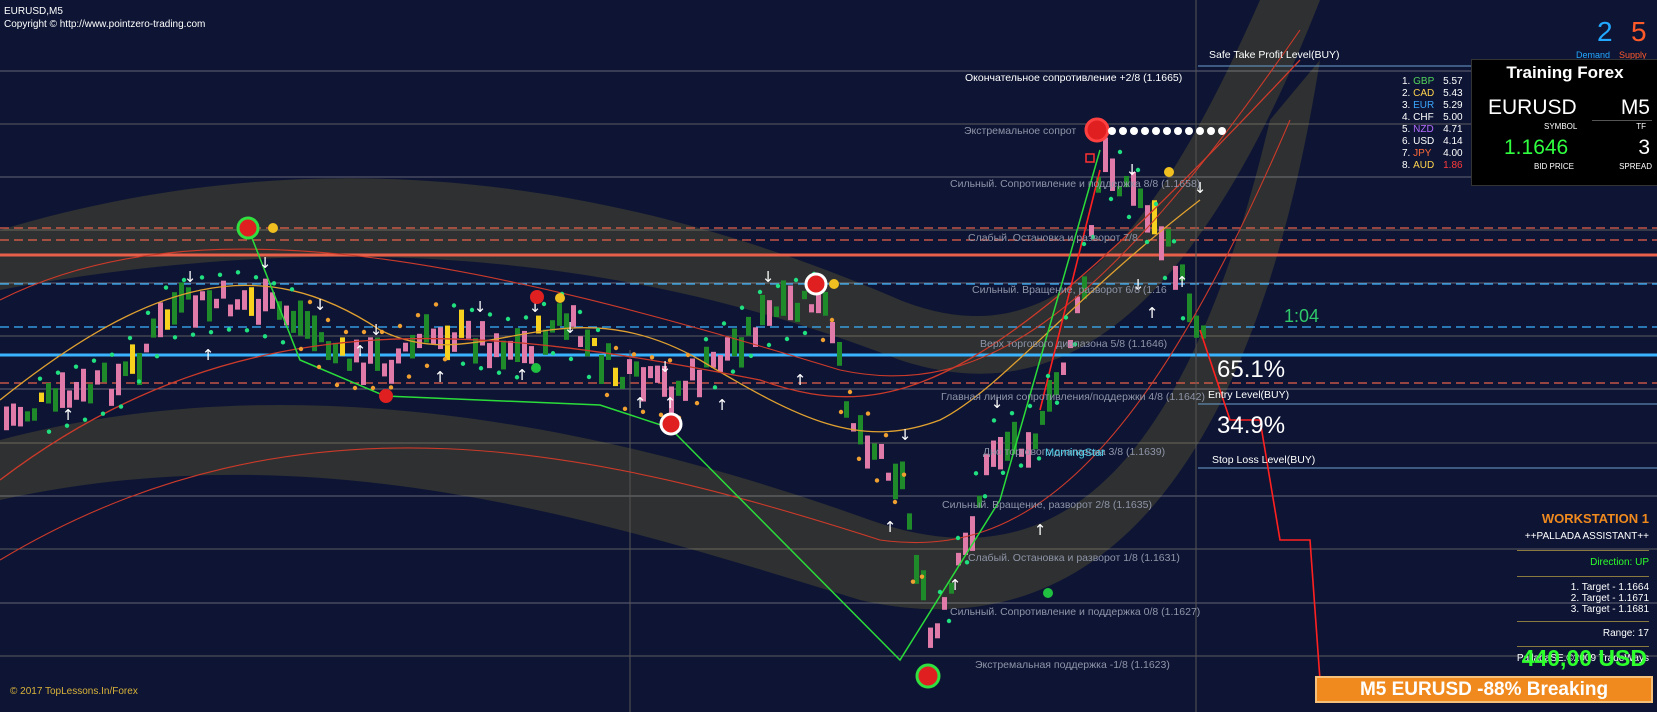  Describe the element at coordinates (1561, 126) in the screenshot. I see `info-symbol-caption: SYMBOL` at that location.